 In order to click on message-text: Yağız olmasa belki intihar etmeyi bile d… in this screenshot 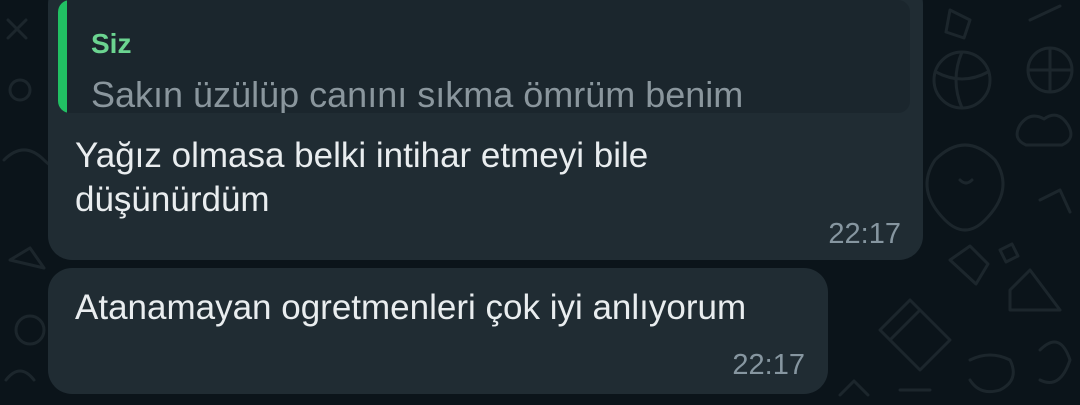, I will do `click(362, 177)`.